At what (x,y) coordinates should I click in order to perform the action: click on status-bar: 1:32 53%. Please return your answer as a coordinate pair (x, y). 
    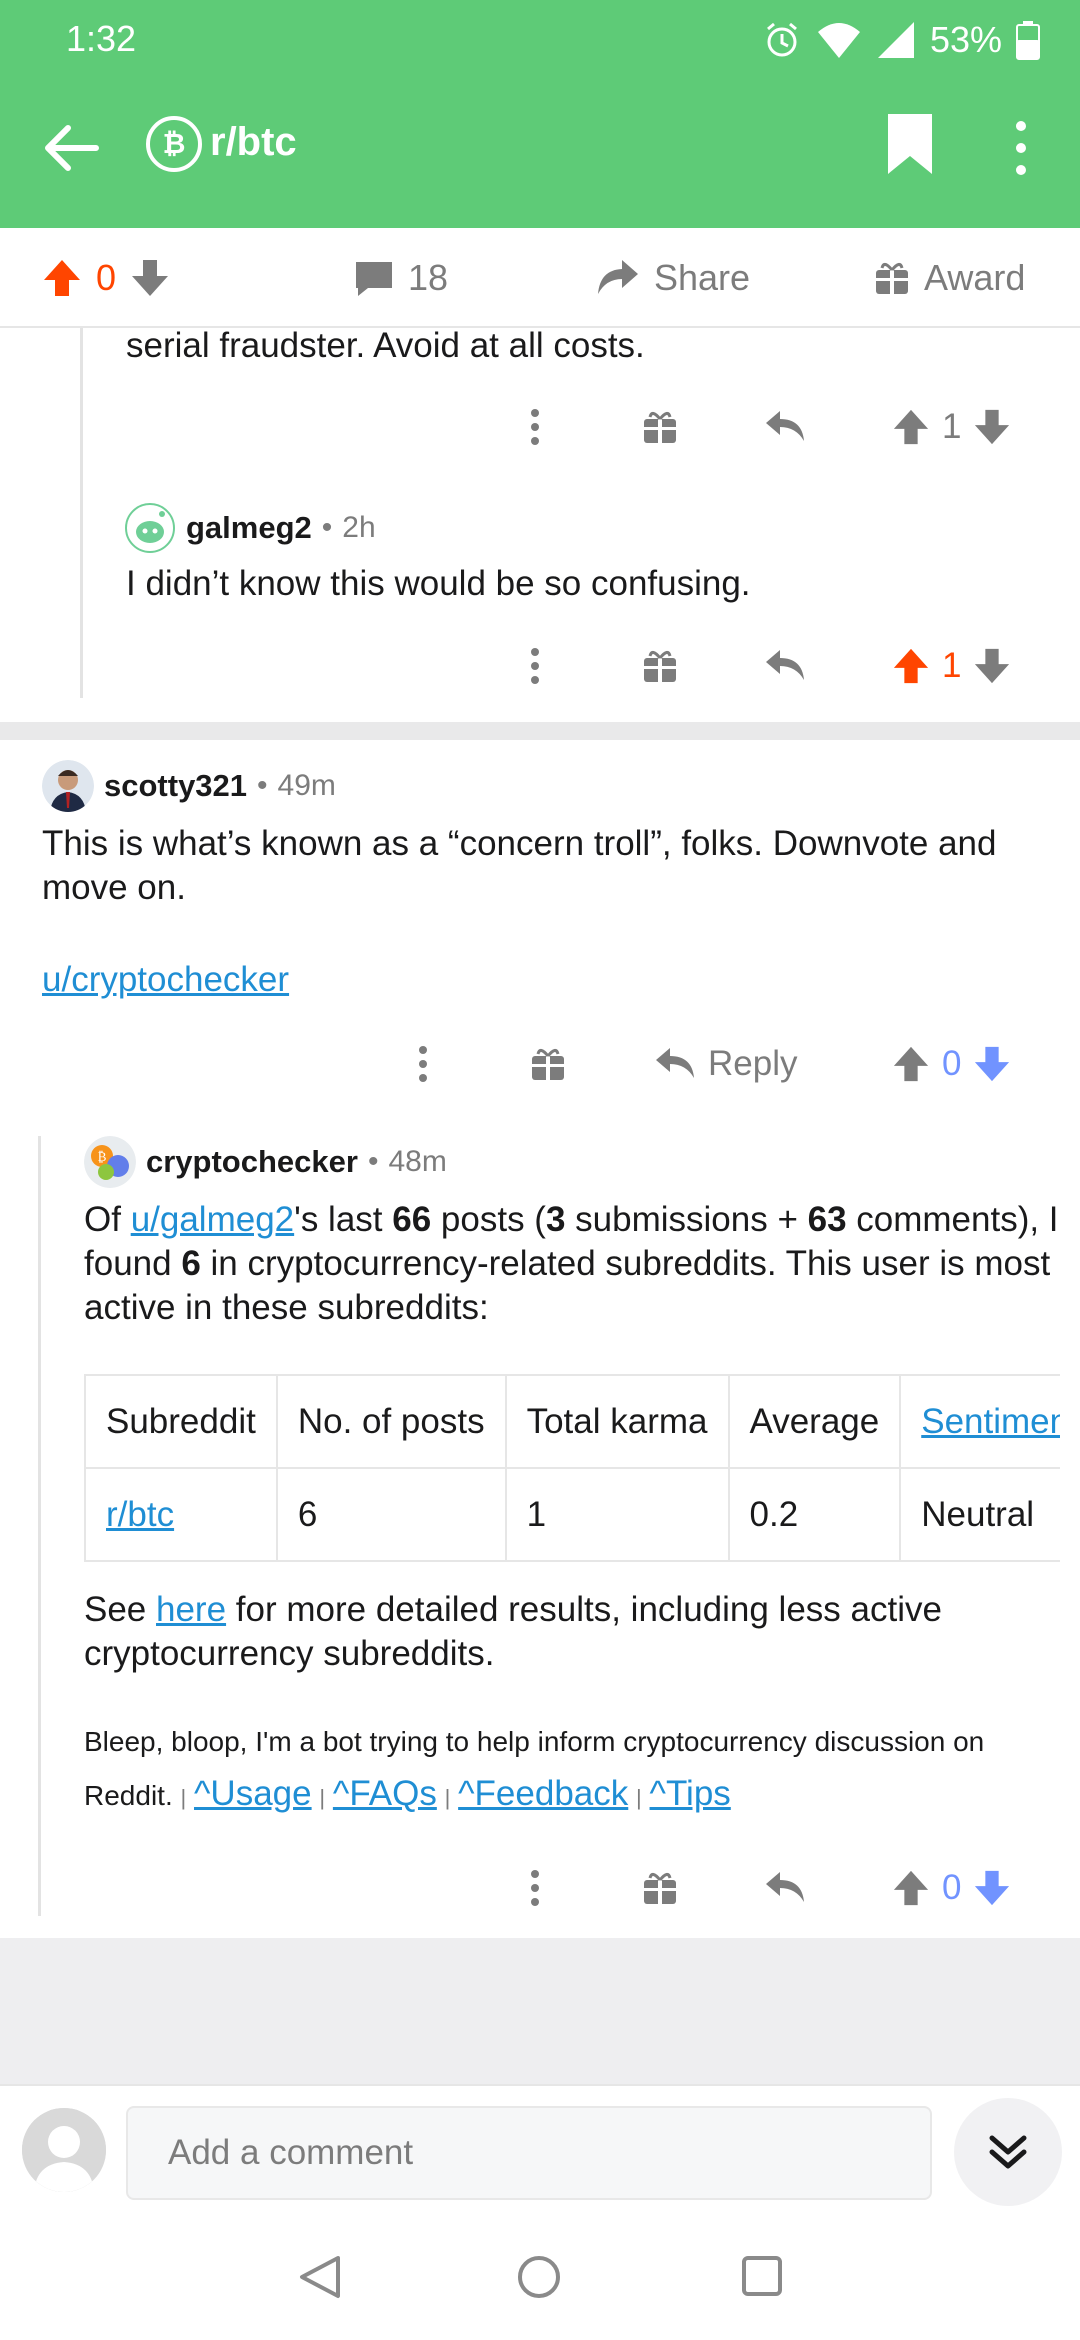
    Looking at the image, I should click on (540, 40).